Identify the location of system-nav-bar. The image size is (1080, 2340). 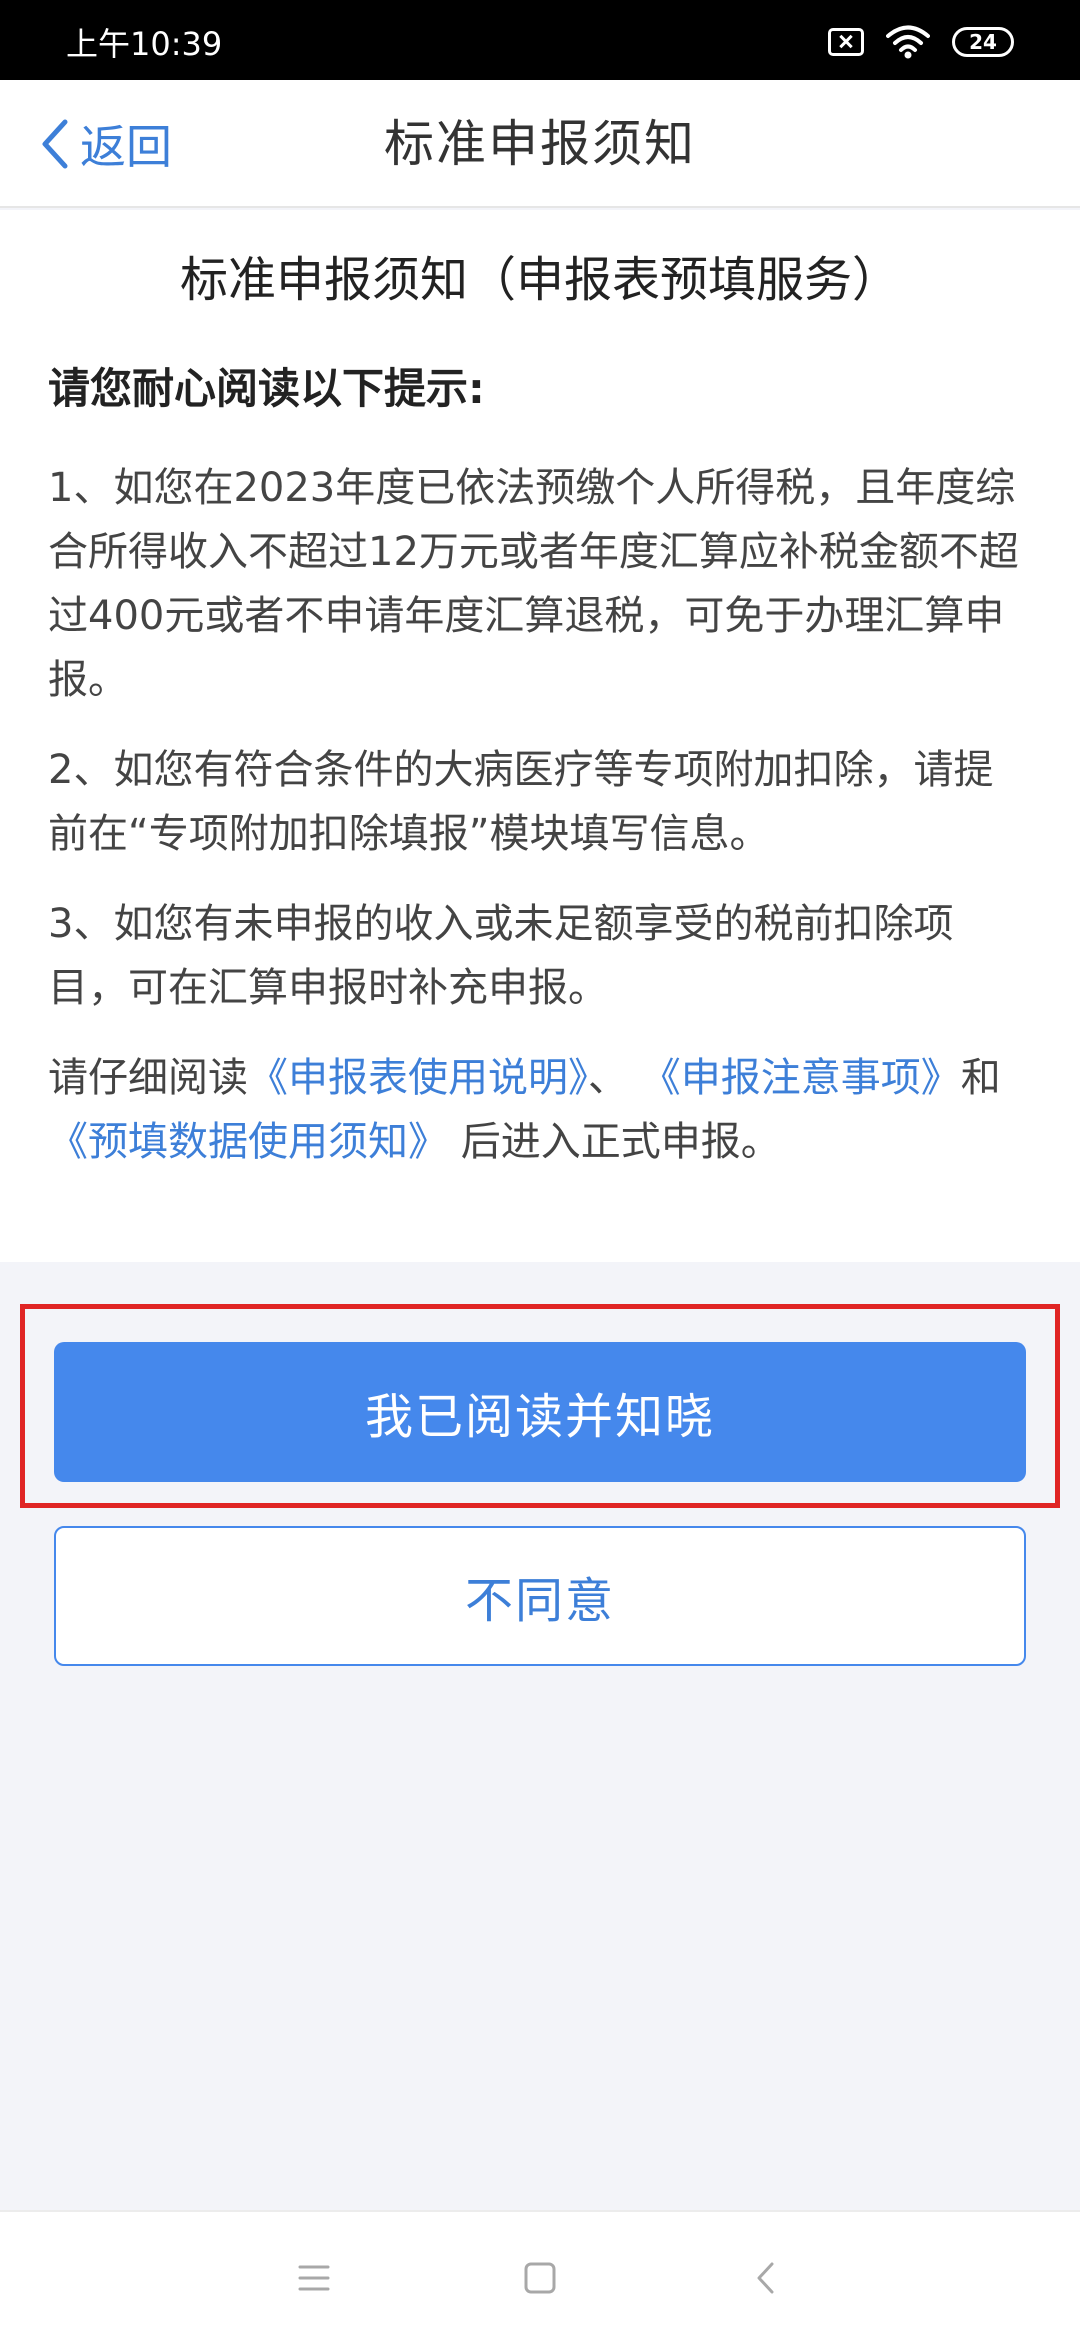
(540, 2275).